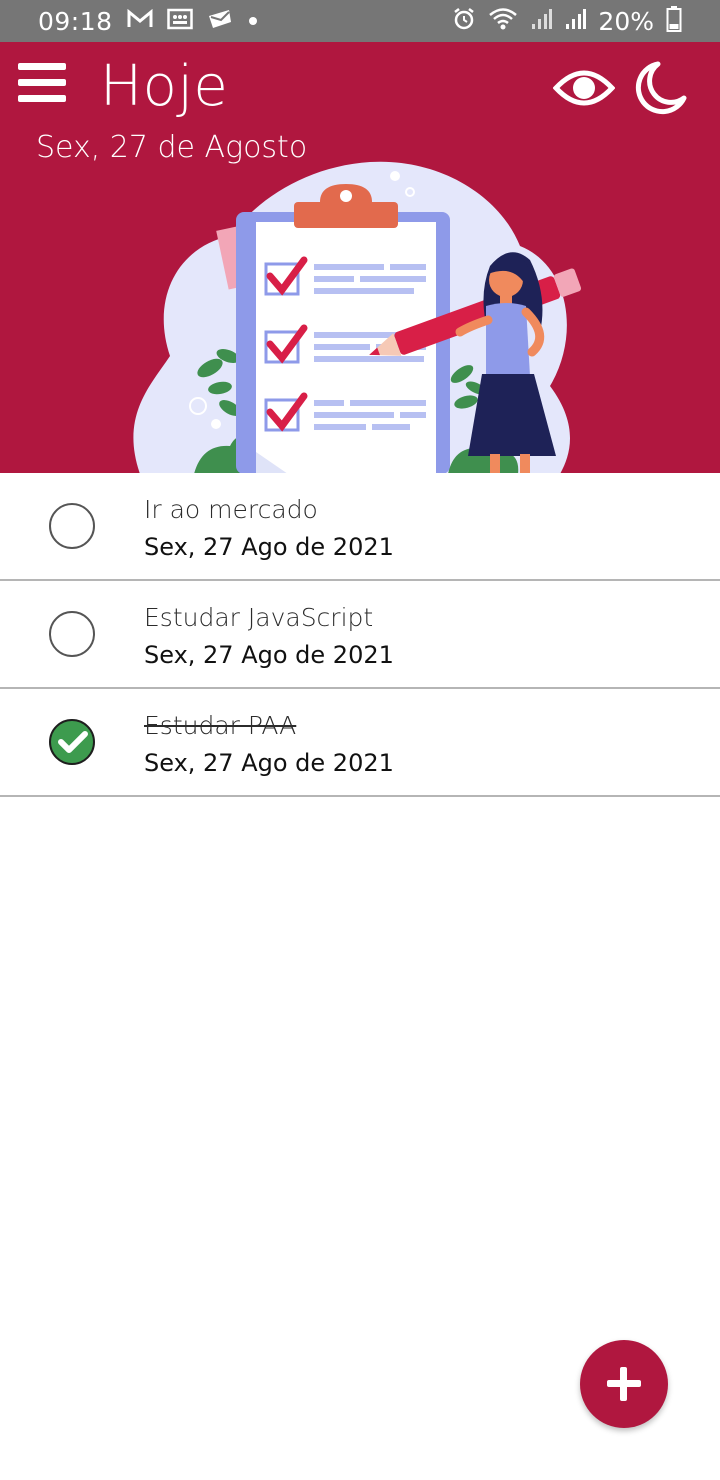 The height and width of the screenshot is (1480, 720). I want to click on plus-icon, so click(624, 1384).